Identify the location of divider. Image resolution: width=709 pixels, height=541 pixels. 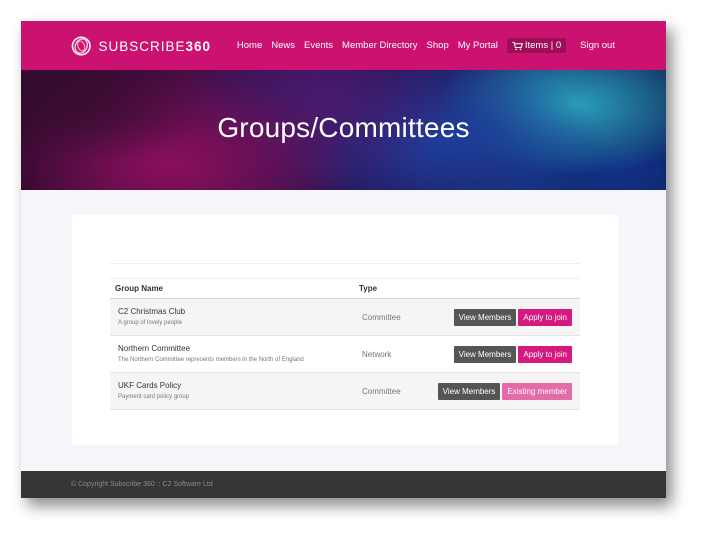
(345, 263).